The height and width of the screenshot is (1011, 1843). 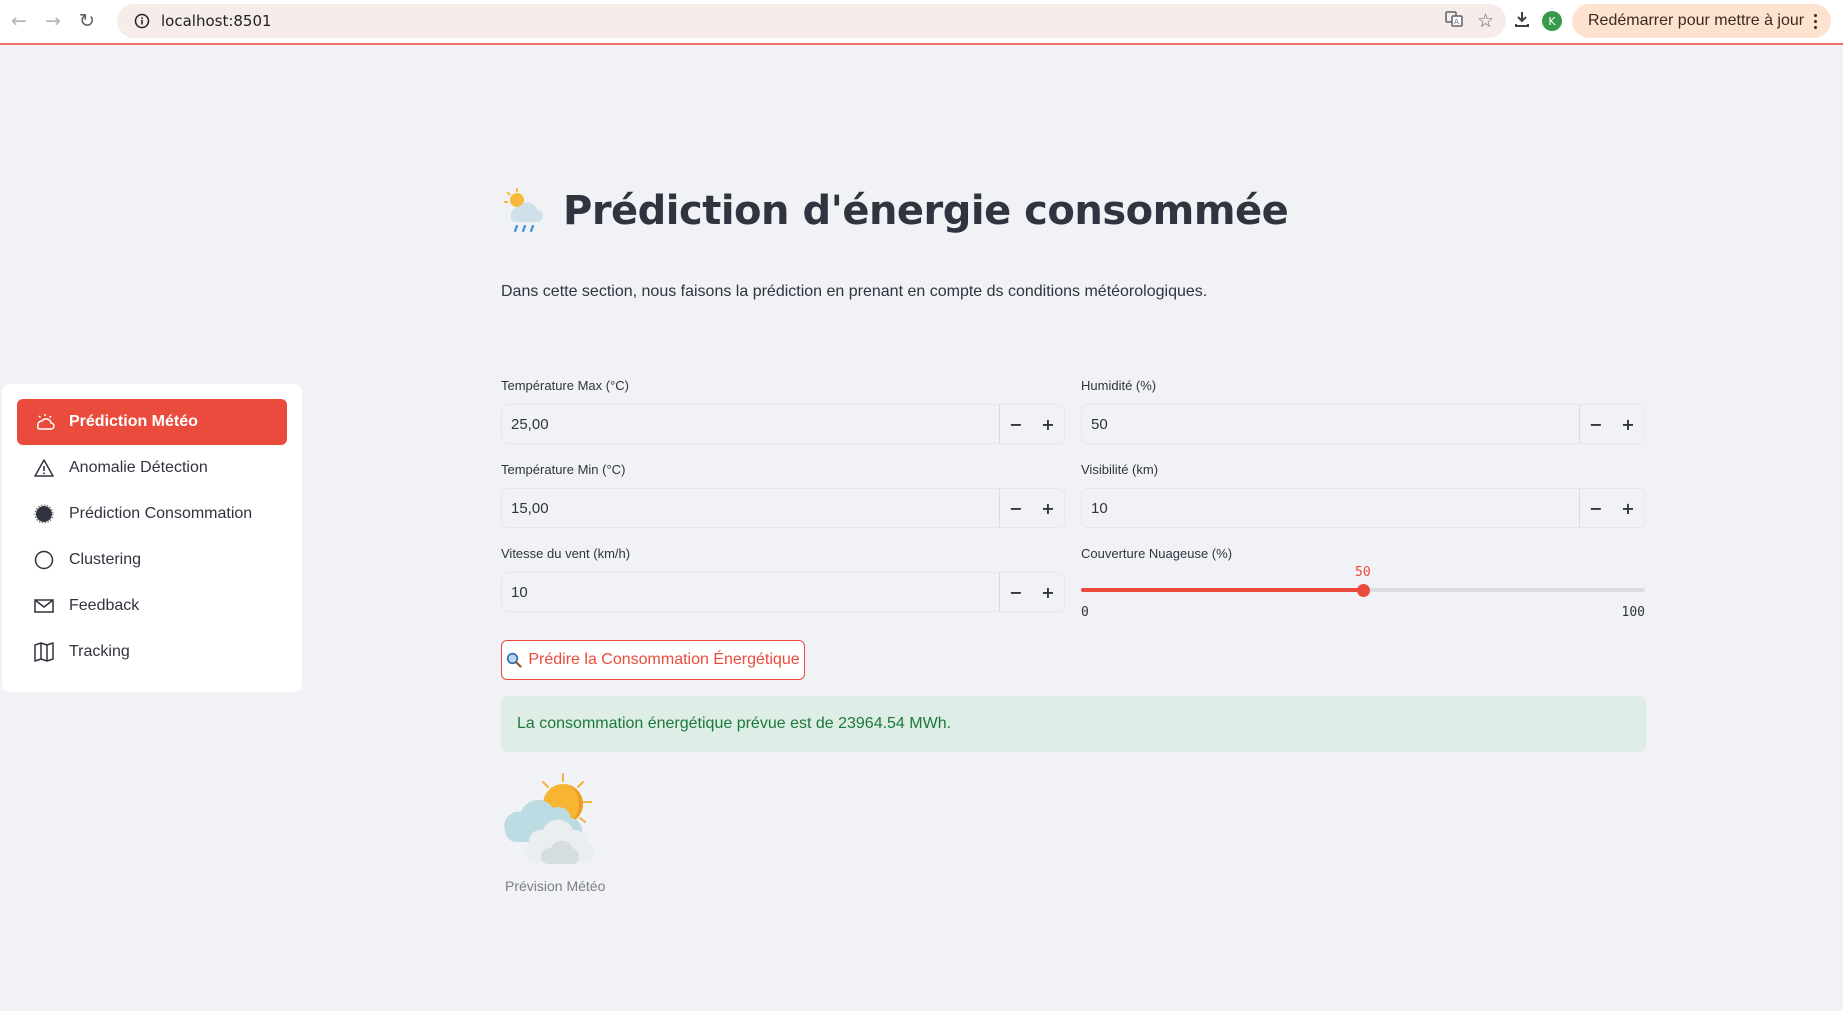 I want to click on humidity-value: 50, so click(x=1331, y=424).